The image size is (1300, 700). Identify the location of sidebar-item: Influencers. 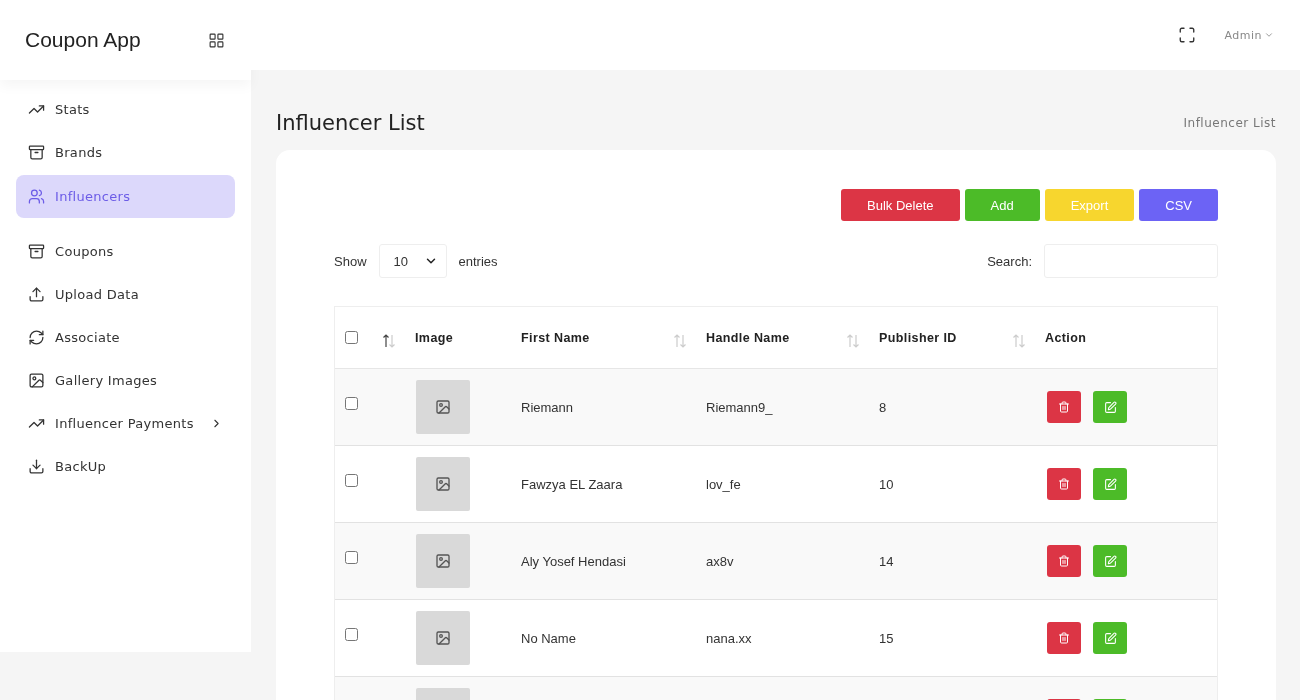
(125, 196).